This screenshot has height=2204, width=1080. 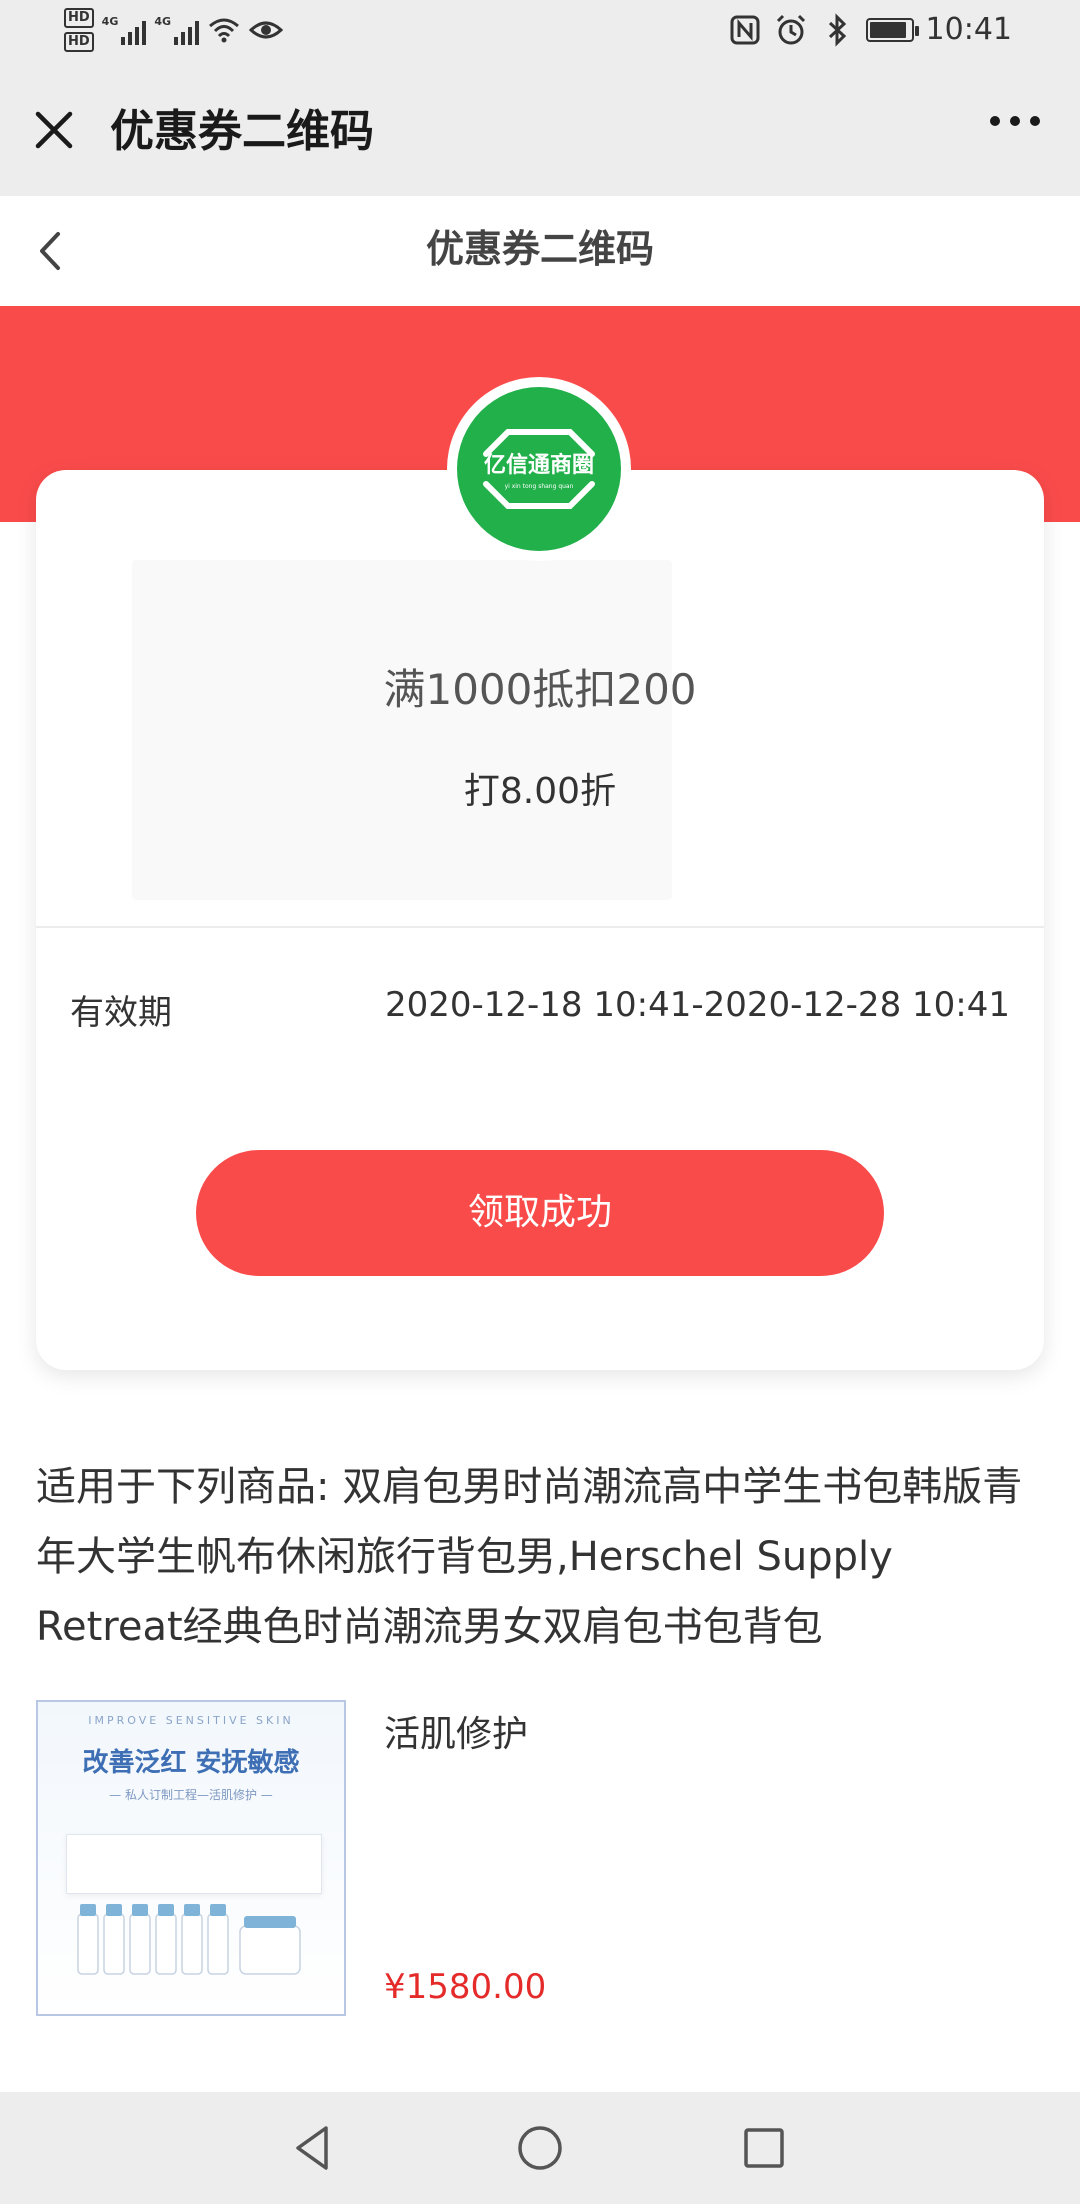 I want to click on page-nav-bar: 优惠券二维码, so click(x=540, y=251).